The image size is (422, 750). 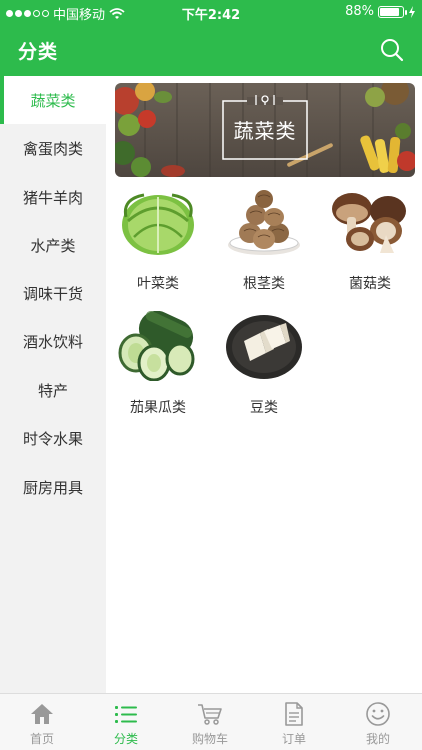 I want to click on category-label: 根茎类, so click(x=264, y=284).